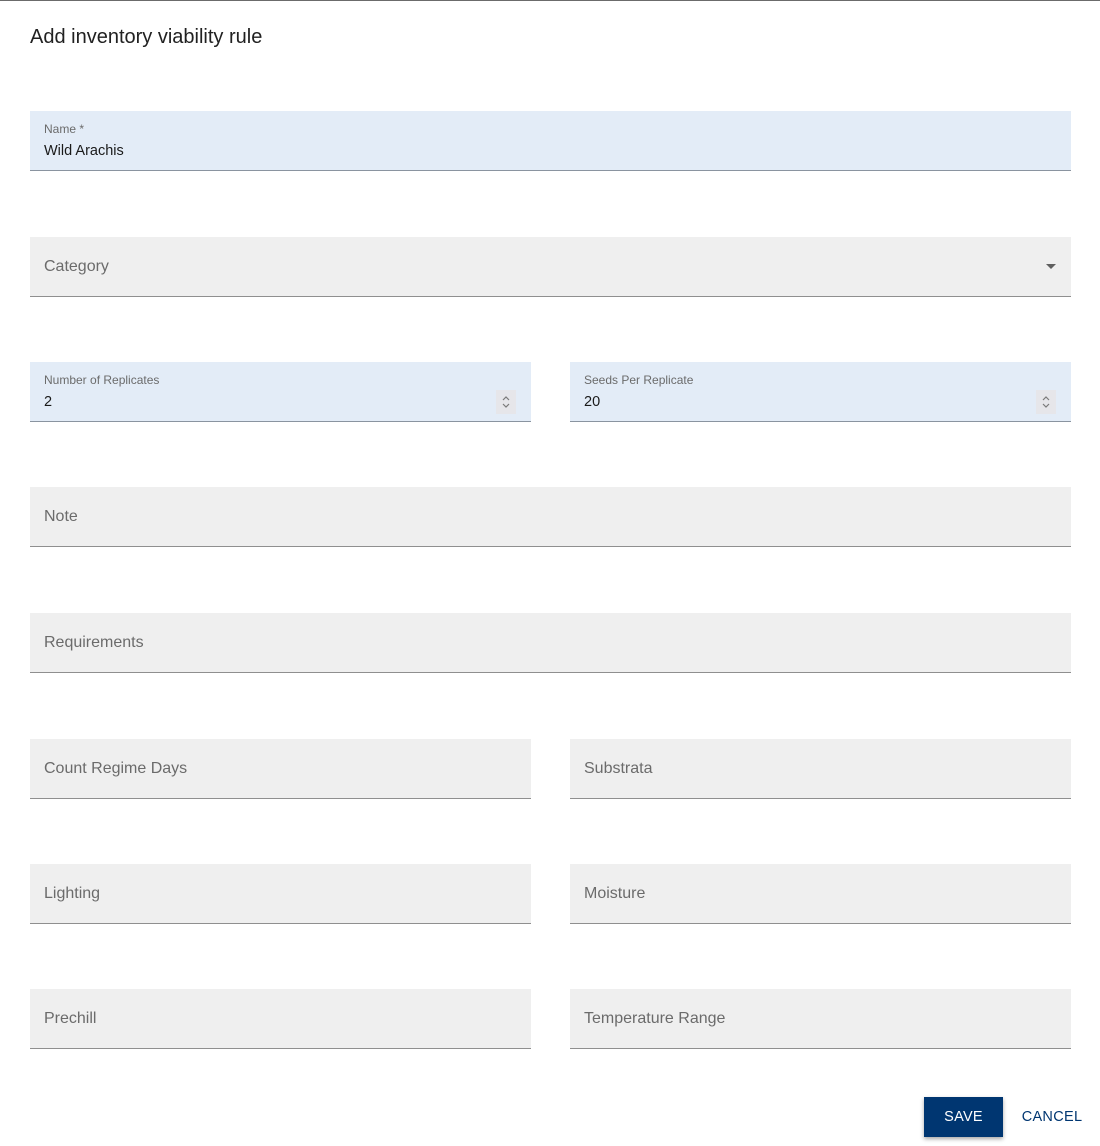 The height and width of the screenshot is (1146, 1100). Describe the element at coordinates (280, 392) in the screenshot. I see `number-of-replicates-field: Number of Replicates 2` at that location.